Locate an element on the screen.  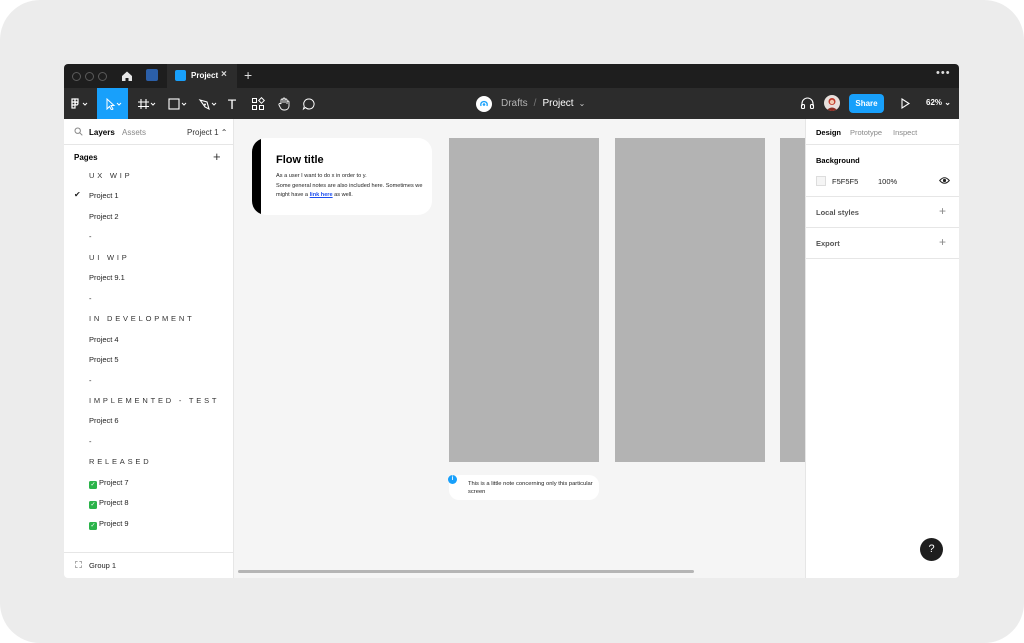
tab-project: Project × is located at coordinates (202, 76).